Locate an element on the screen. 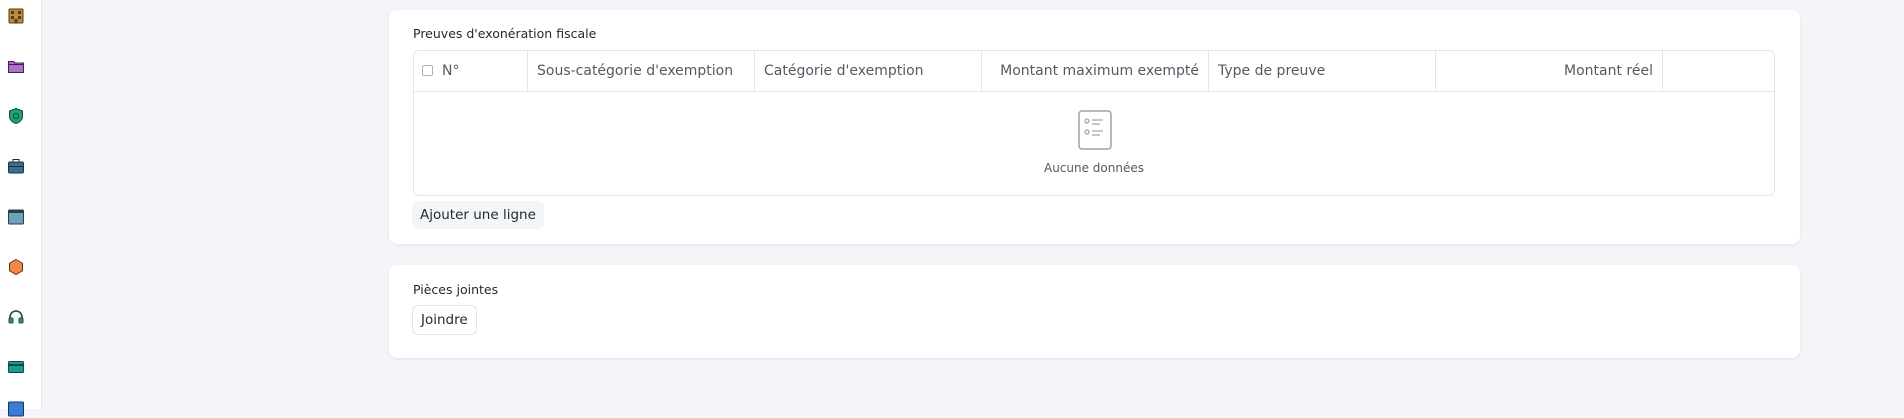 Image resolution: width=1904 pixels, height=418 pixels. add-row-button: Ajouter une ligne is located at coordinates (478, 215).